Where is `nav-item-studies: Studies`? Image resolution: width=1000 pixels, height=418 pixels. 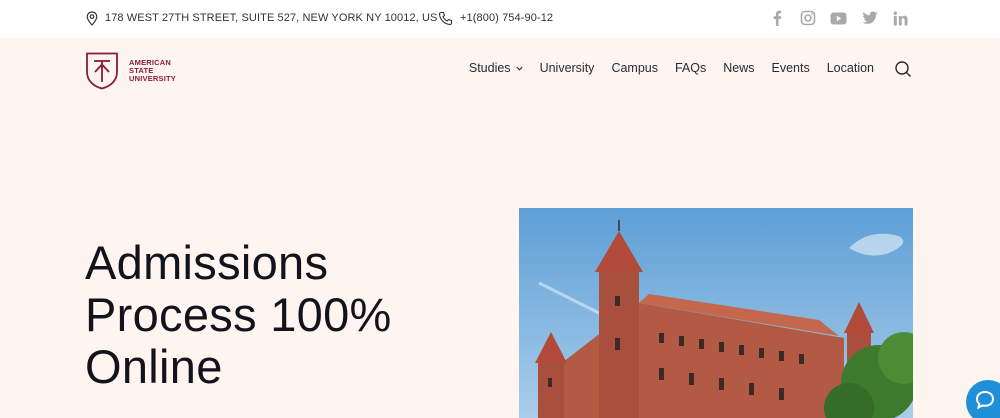 nav-item-studies: Studies is located at coordinates (496, 68).